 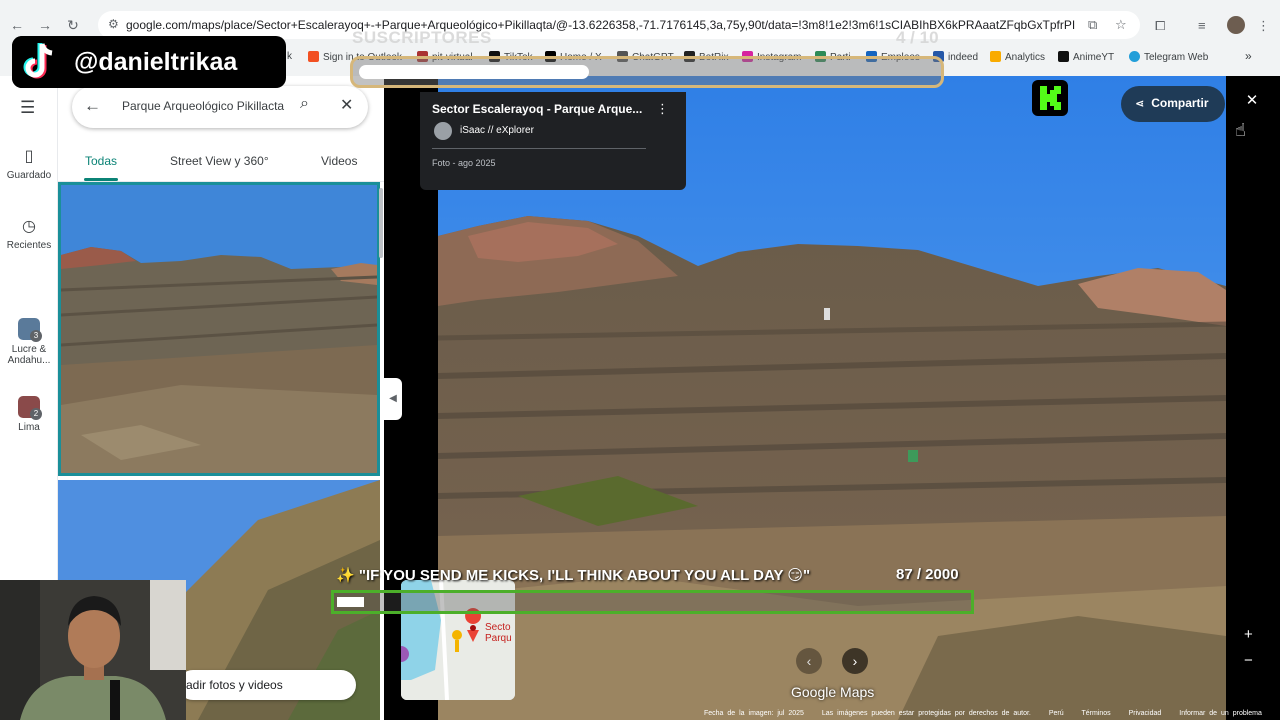 I want to click on telegram-icon, so click(x=1134, y=56).